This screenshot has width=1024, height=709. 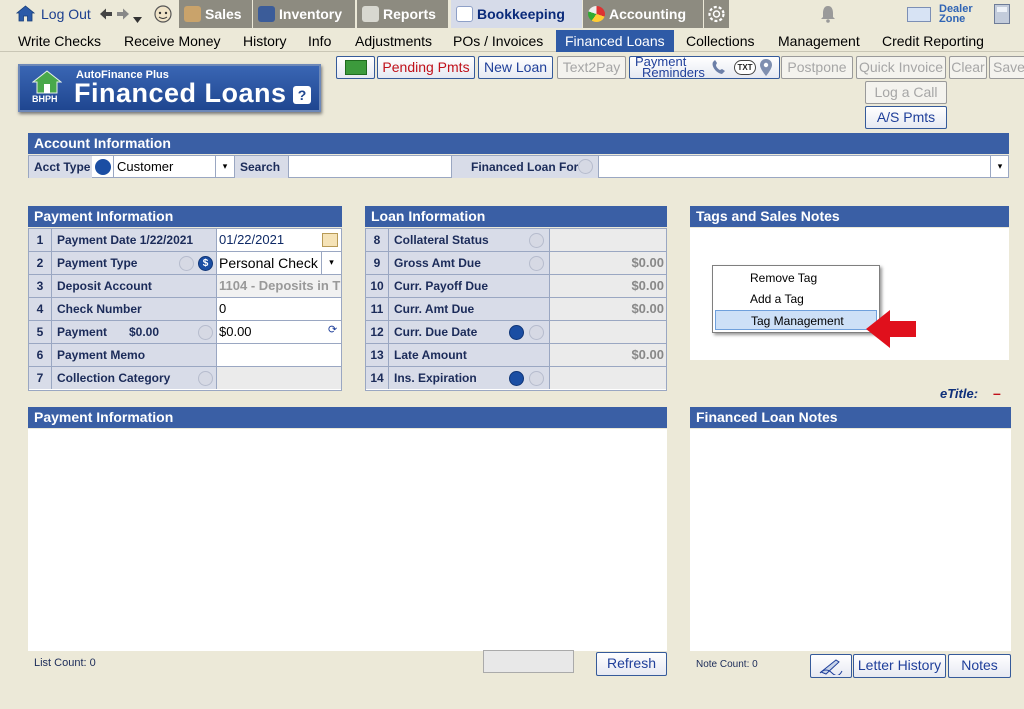 What do you see at coordinates (828, 14) in the screenshot?
I see `notification-bell-icon` at bounding box center [828, 14].